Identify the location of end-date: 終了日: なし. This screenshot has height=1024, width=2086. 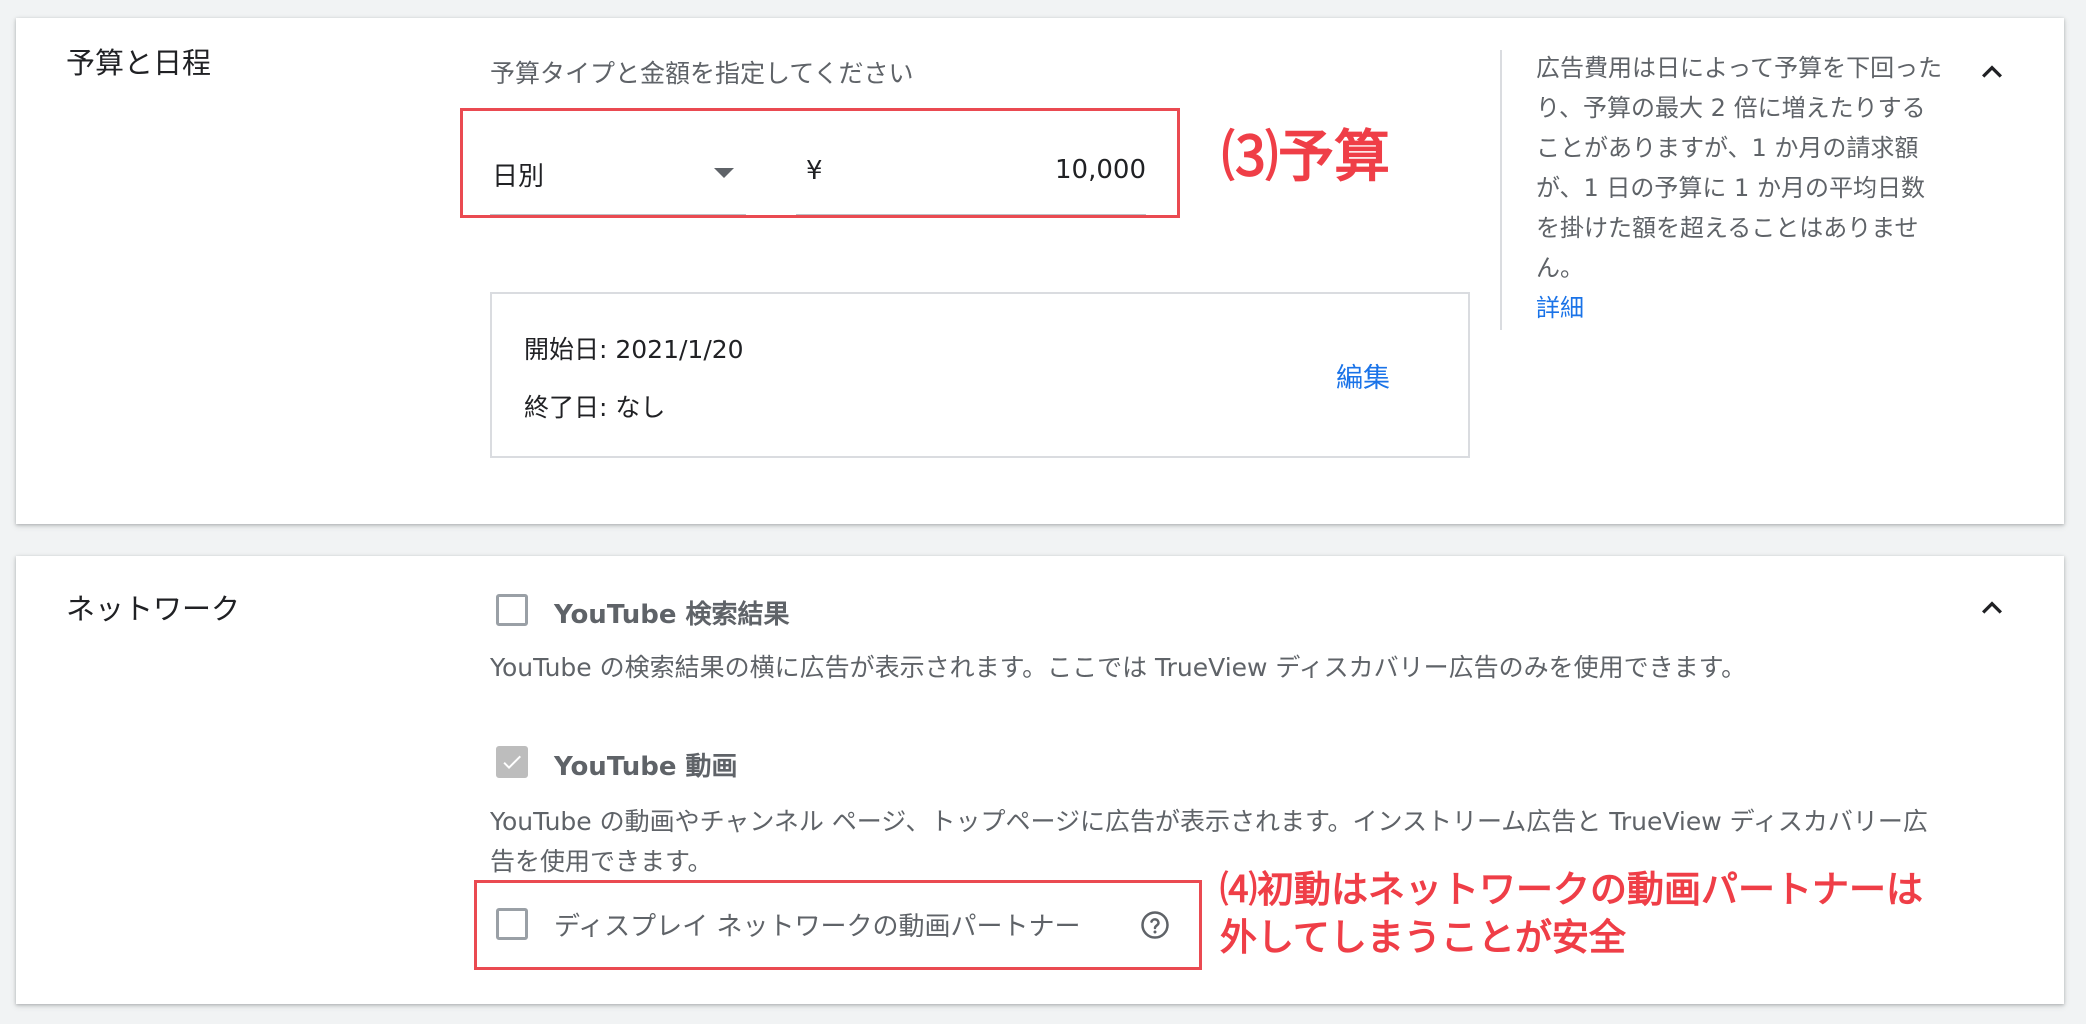
(595, 407).